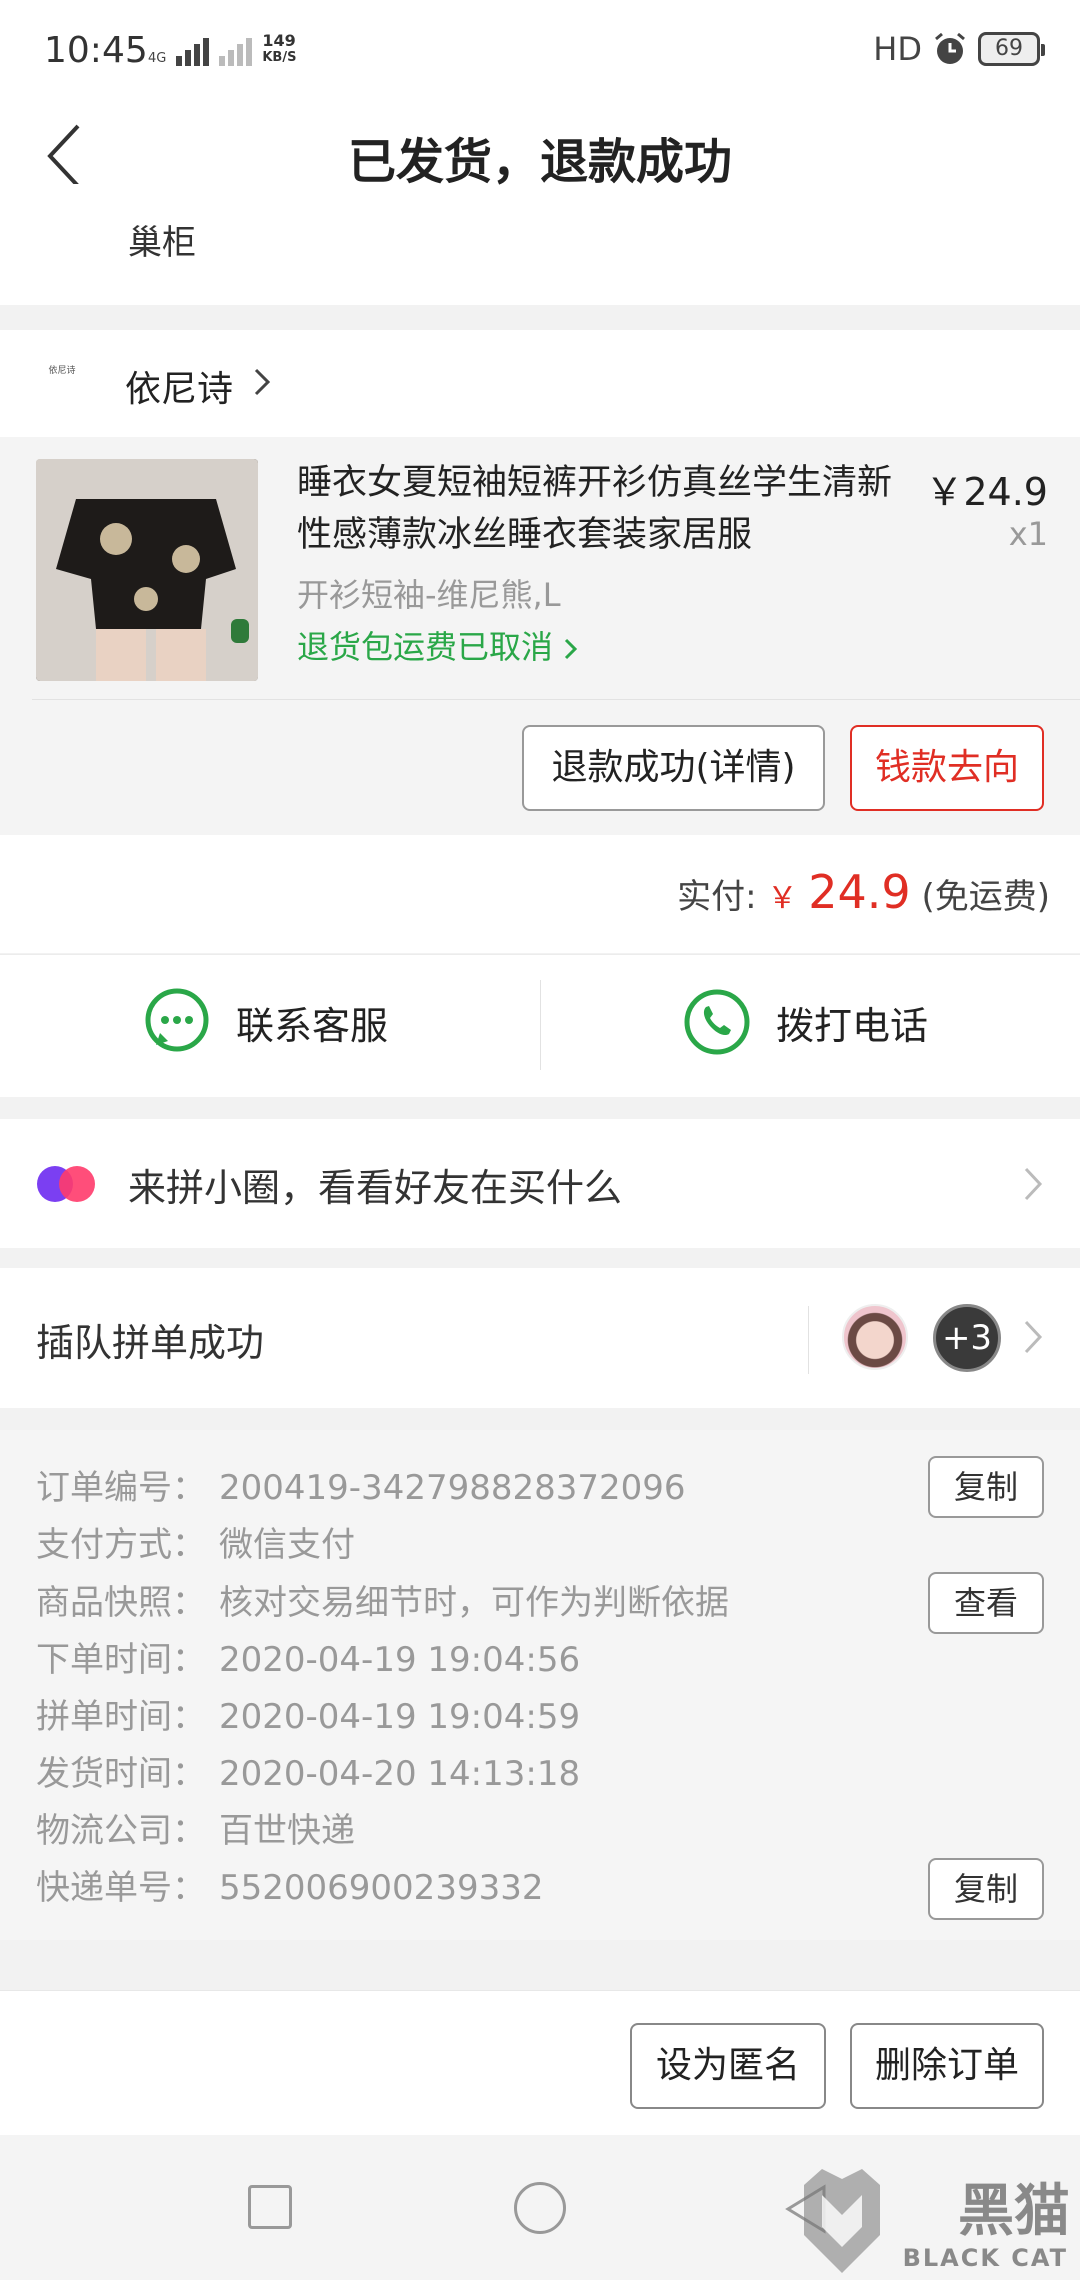 This screenshot has width=1080, height=2280. I want to click on avatar, so click(875, 1337).